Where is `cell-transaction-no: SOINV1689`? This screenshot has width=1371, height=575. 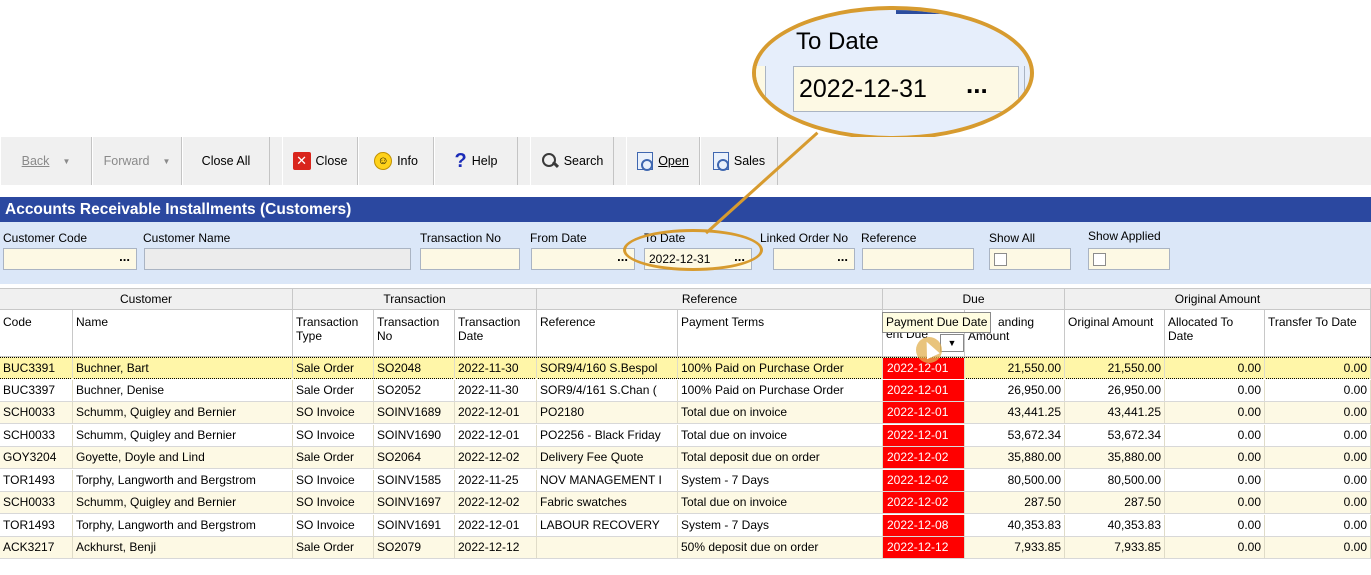
cell-transaction-no: SOINV1689 is located at coordinates (414, 412).